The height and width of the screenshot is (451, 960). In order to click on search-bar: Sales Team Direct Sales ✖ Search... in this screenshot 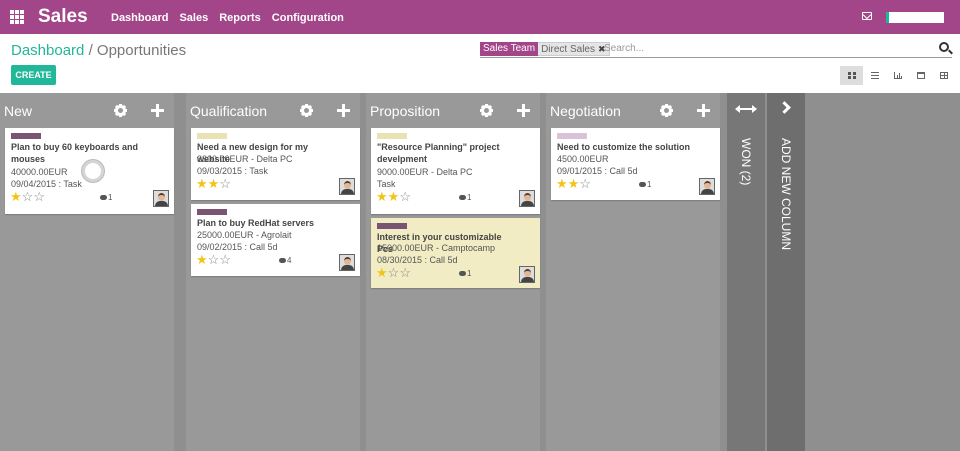, I will do `click(716, 50)`.